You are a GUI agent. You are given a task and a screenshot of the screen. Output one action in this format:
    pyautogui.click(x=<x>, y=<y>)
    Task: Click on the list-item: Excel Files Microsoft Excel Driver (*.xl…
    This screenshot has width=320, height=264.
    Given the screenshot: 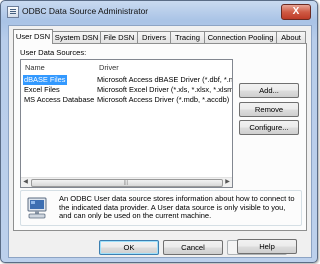 What is the action you would take?
    pyautogui.click(x=126, y=90)
    